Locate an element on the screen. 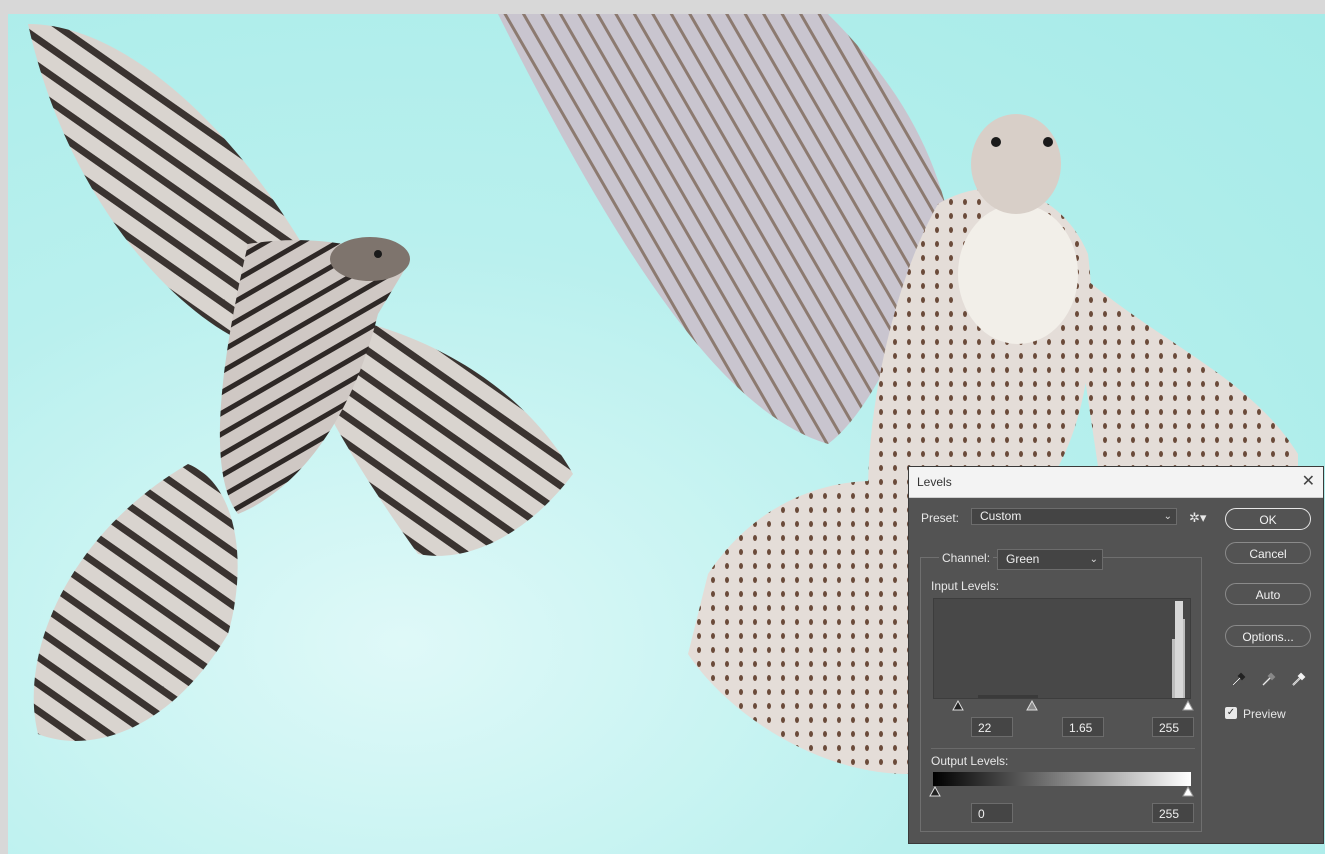  preset-label: Preset: is located at coordinates (940, 518).